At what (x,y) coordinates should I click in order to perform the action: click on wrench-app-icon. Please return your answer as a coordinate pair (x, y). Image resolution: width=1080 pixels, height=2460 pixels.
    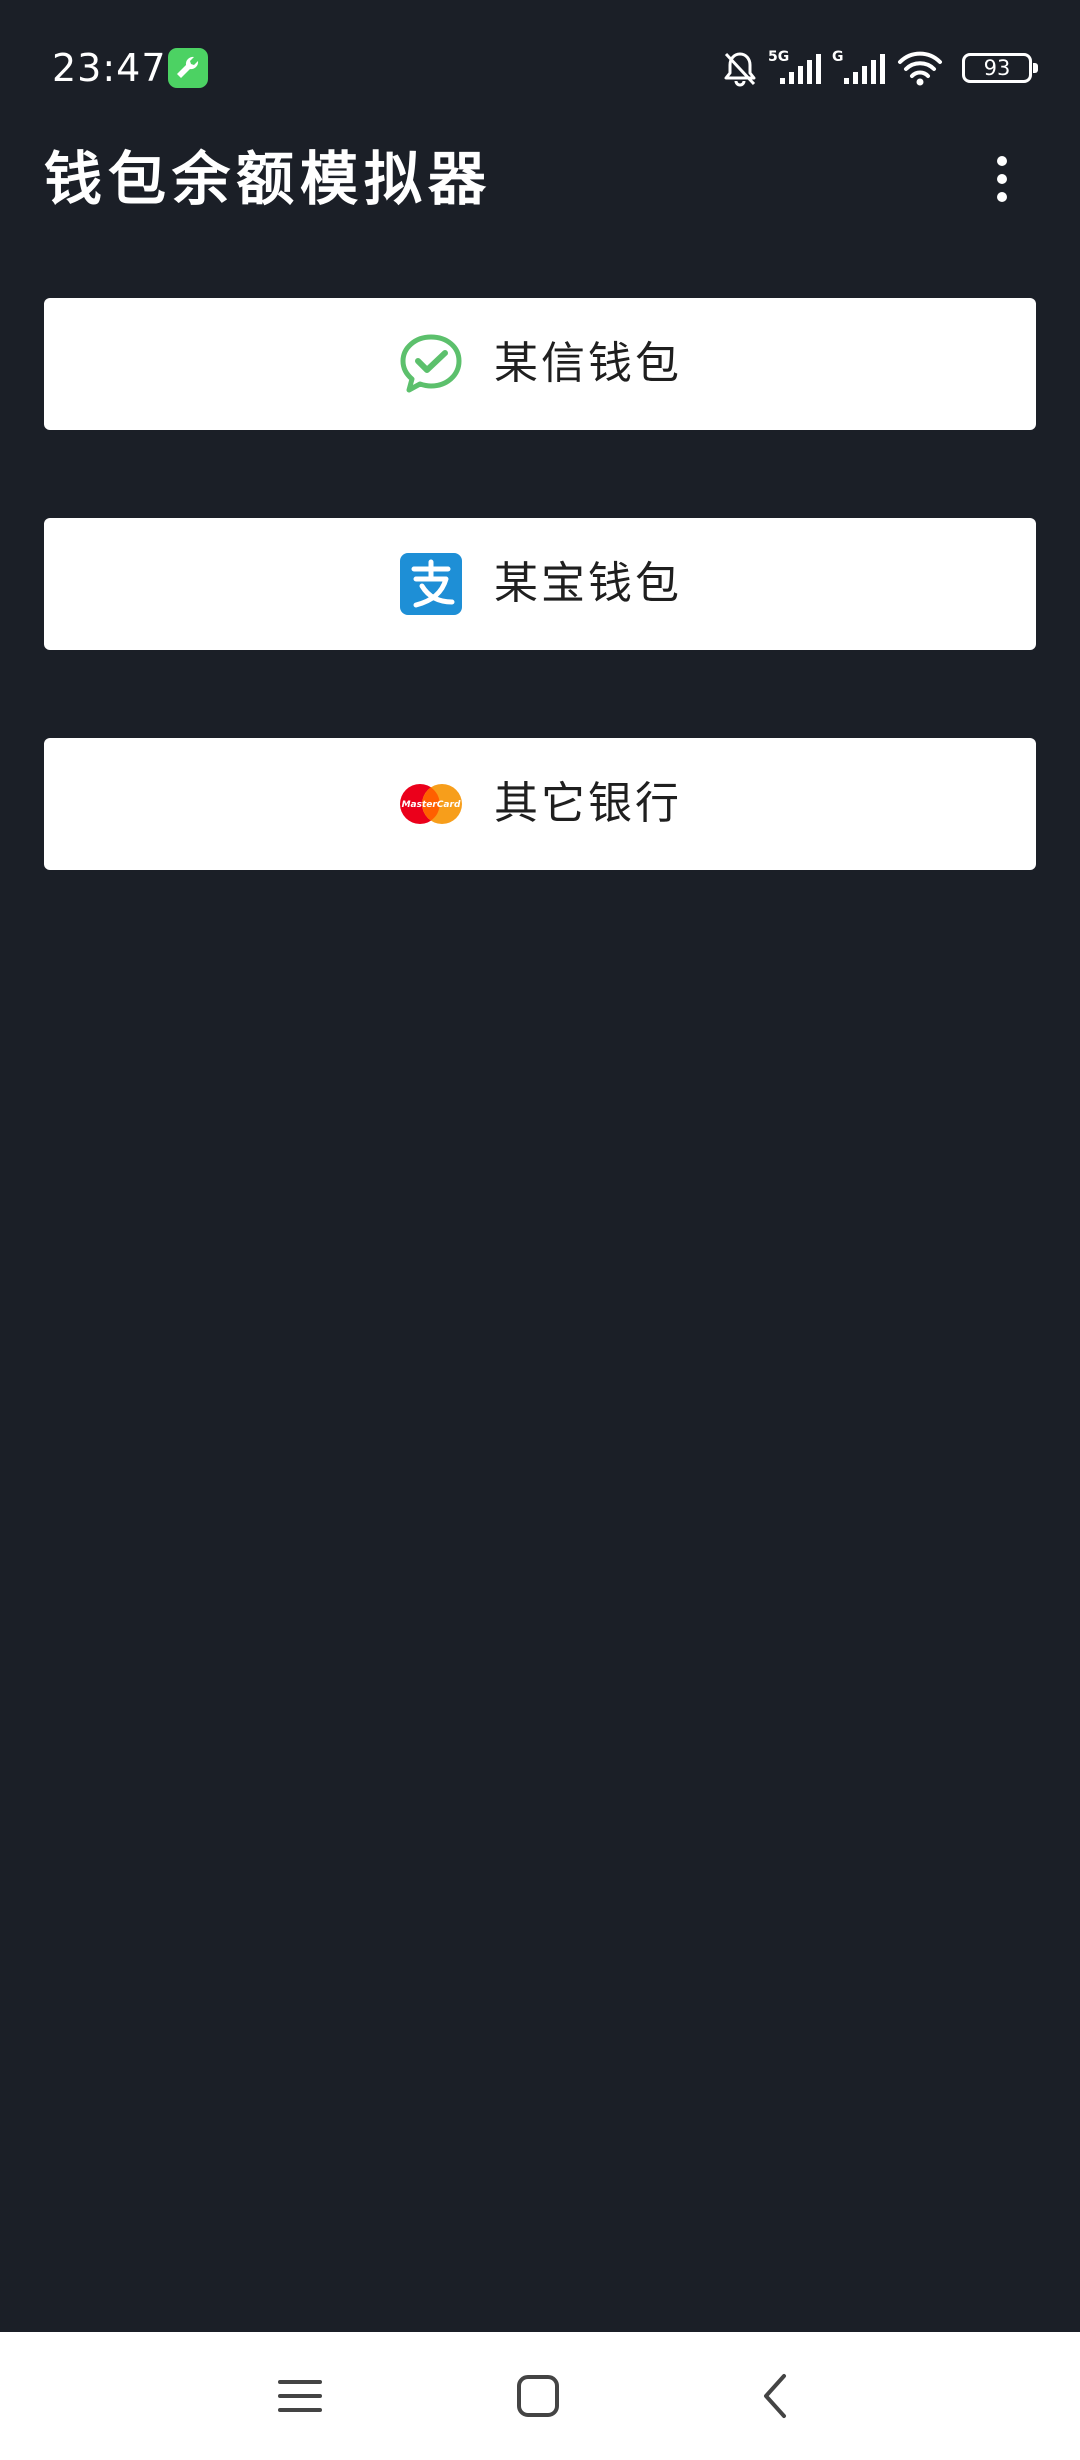
    Looking at the image, I should click on (188, 68).